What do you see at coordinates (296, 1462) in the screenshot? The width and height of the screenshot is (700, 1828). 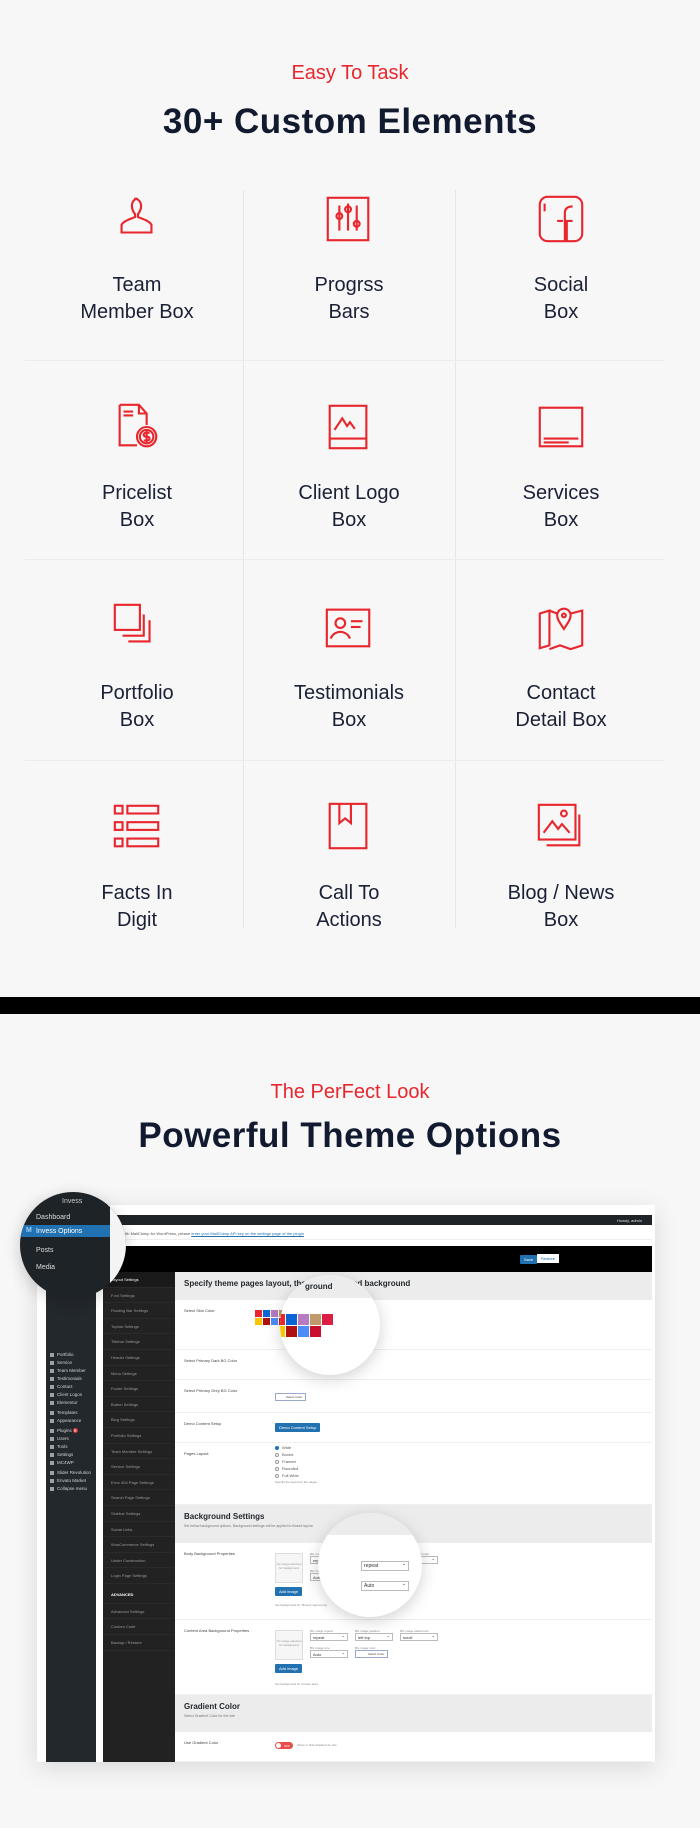 I see `layout-radio: Framed` at bounding box center [296, 1462].